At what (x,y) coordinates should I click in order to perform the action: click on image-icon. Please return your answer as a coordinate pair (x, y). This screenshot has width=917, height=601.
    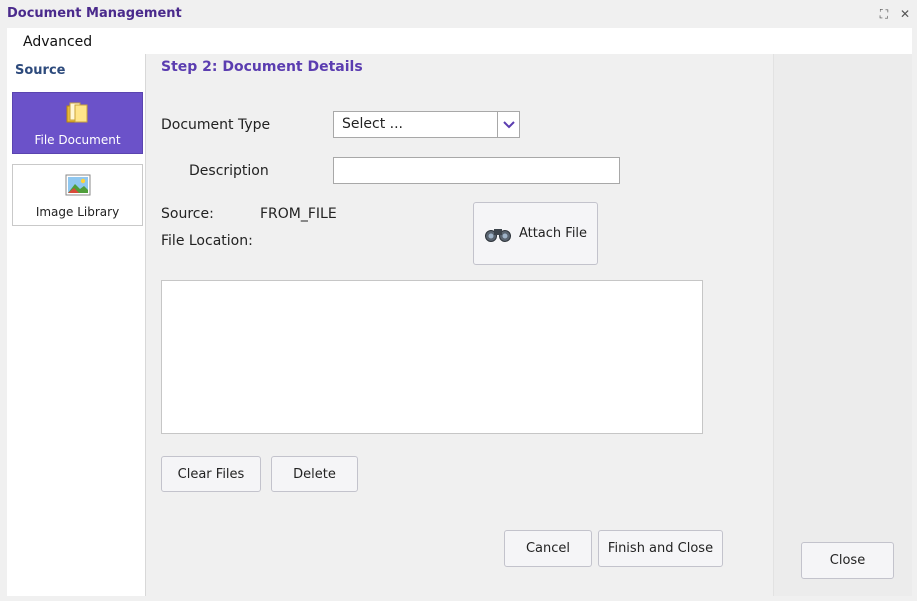
    Looking at the image, I should click on (77, 185).